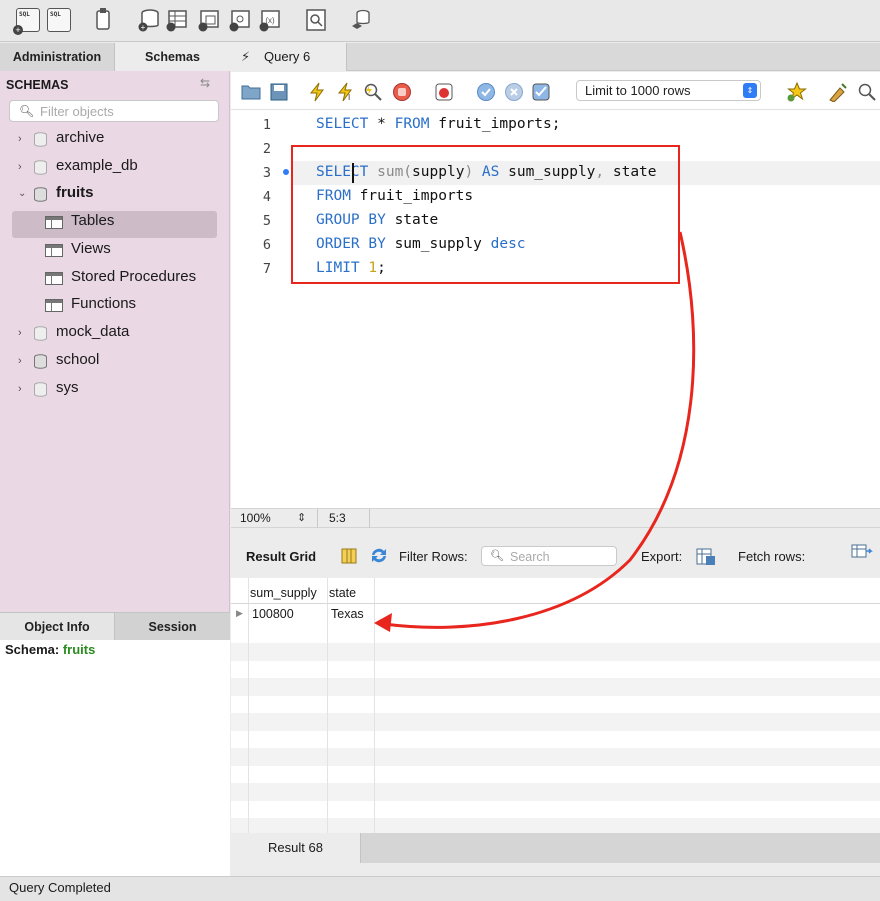  I want to click on tab-administration: Administration, so click(57, 57).